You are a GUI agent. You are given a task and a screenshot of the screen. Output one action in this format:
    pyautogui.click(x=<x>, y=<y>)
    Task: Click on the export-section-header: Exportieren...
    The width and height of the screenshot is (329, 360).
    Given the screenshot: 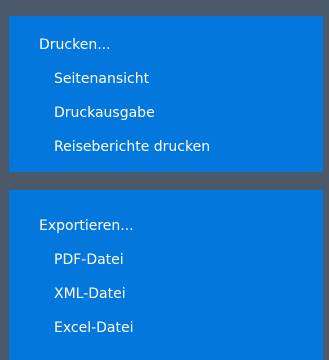 What is the action you would take?
    pyautogui.click(x=181, y=226)
    